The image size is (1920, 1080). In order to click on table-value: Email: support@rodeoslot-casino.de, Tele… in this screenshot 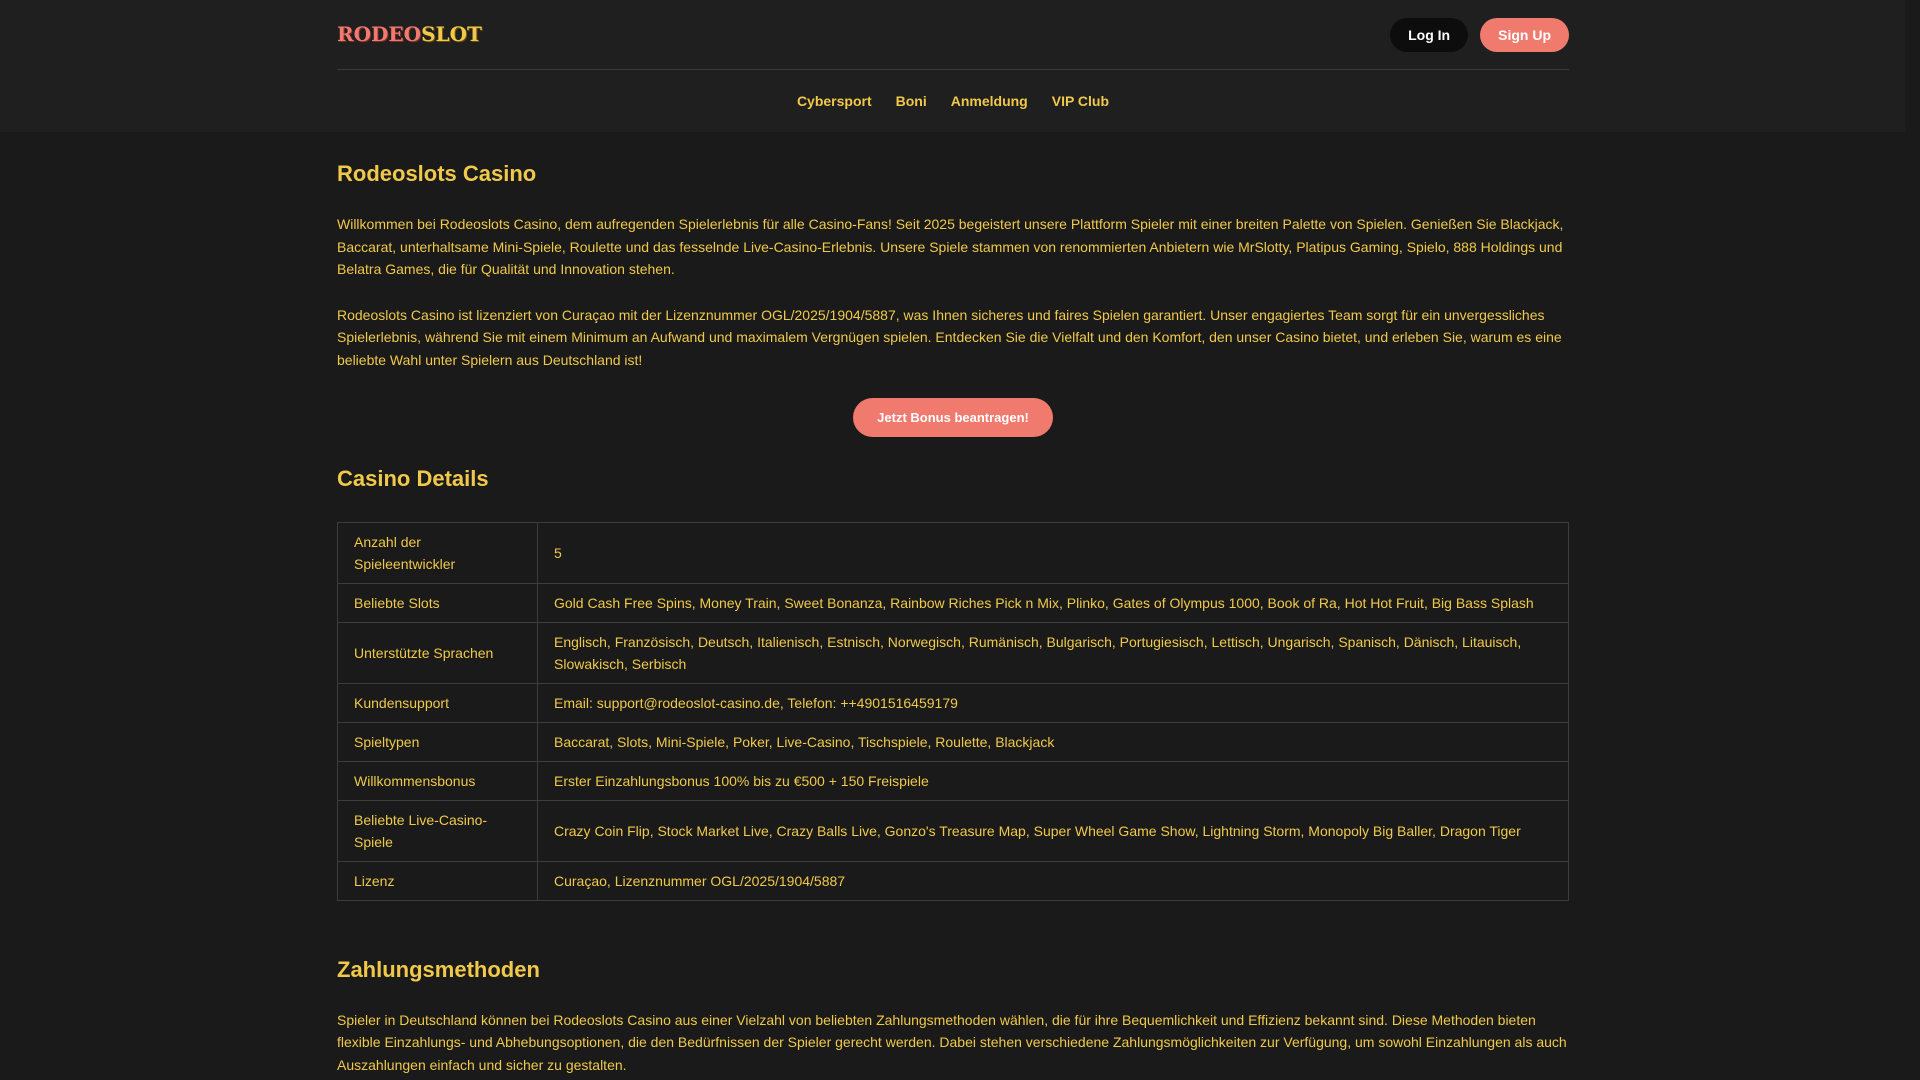, I will do `click(1053, 702)`.